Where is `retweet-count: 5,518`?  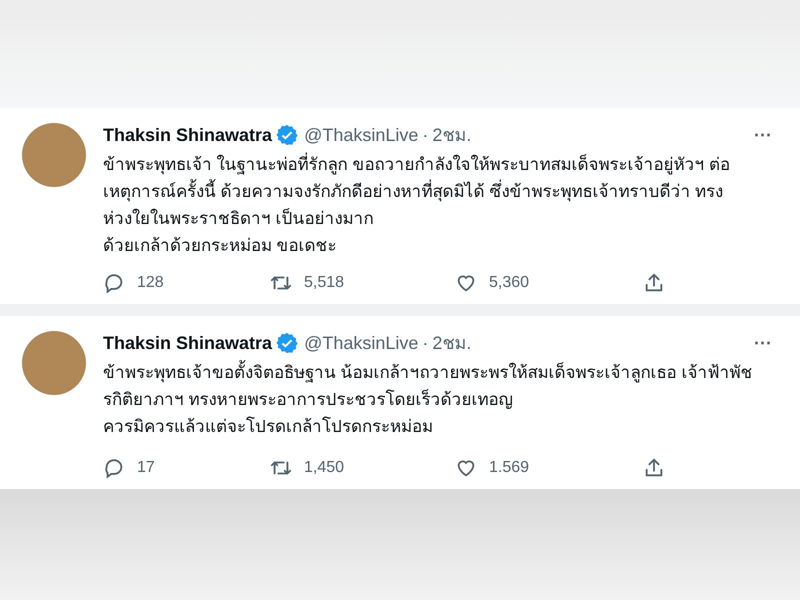
retweet-count: 5,518 is located at coordinates (324, 283).